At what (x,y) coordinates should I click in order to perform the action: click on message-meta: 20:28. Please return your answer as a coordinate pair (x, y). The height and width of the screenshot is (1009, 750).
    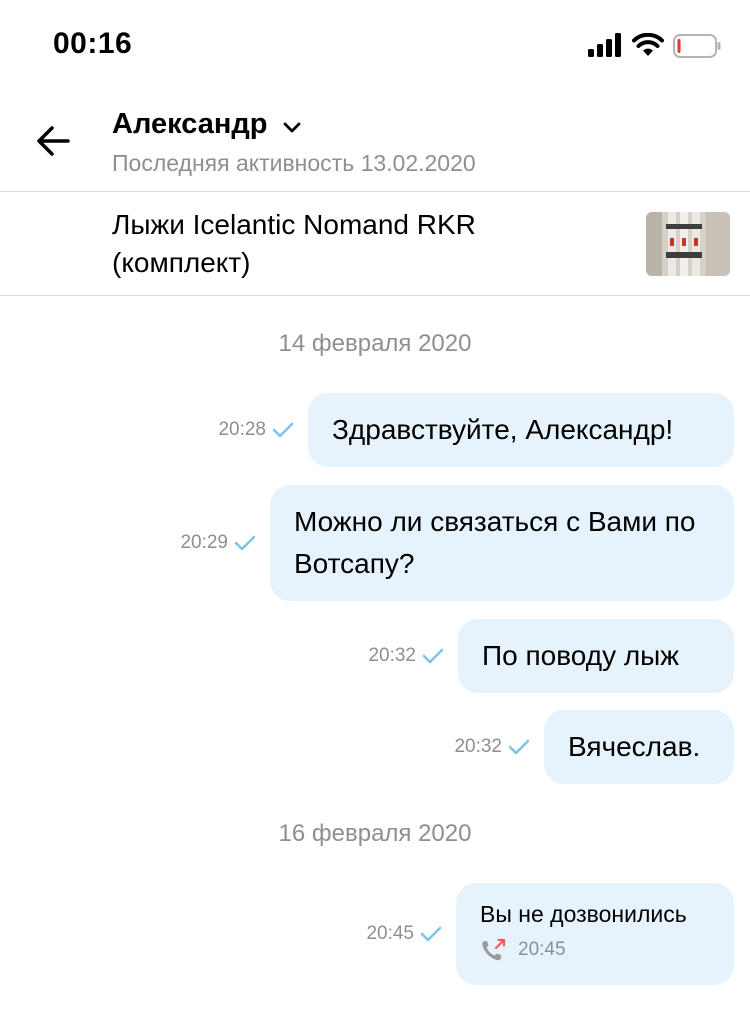
    Looking at the image, I should click on (256, 430).